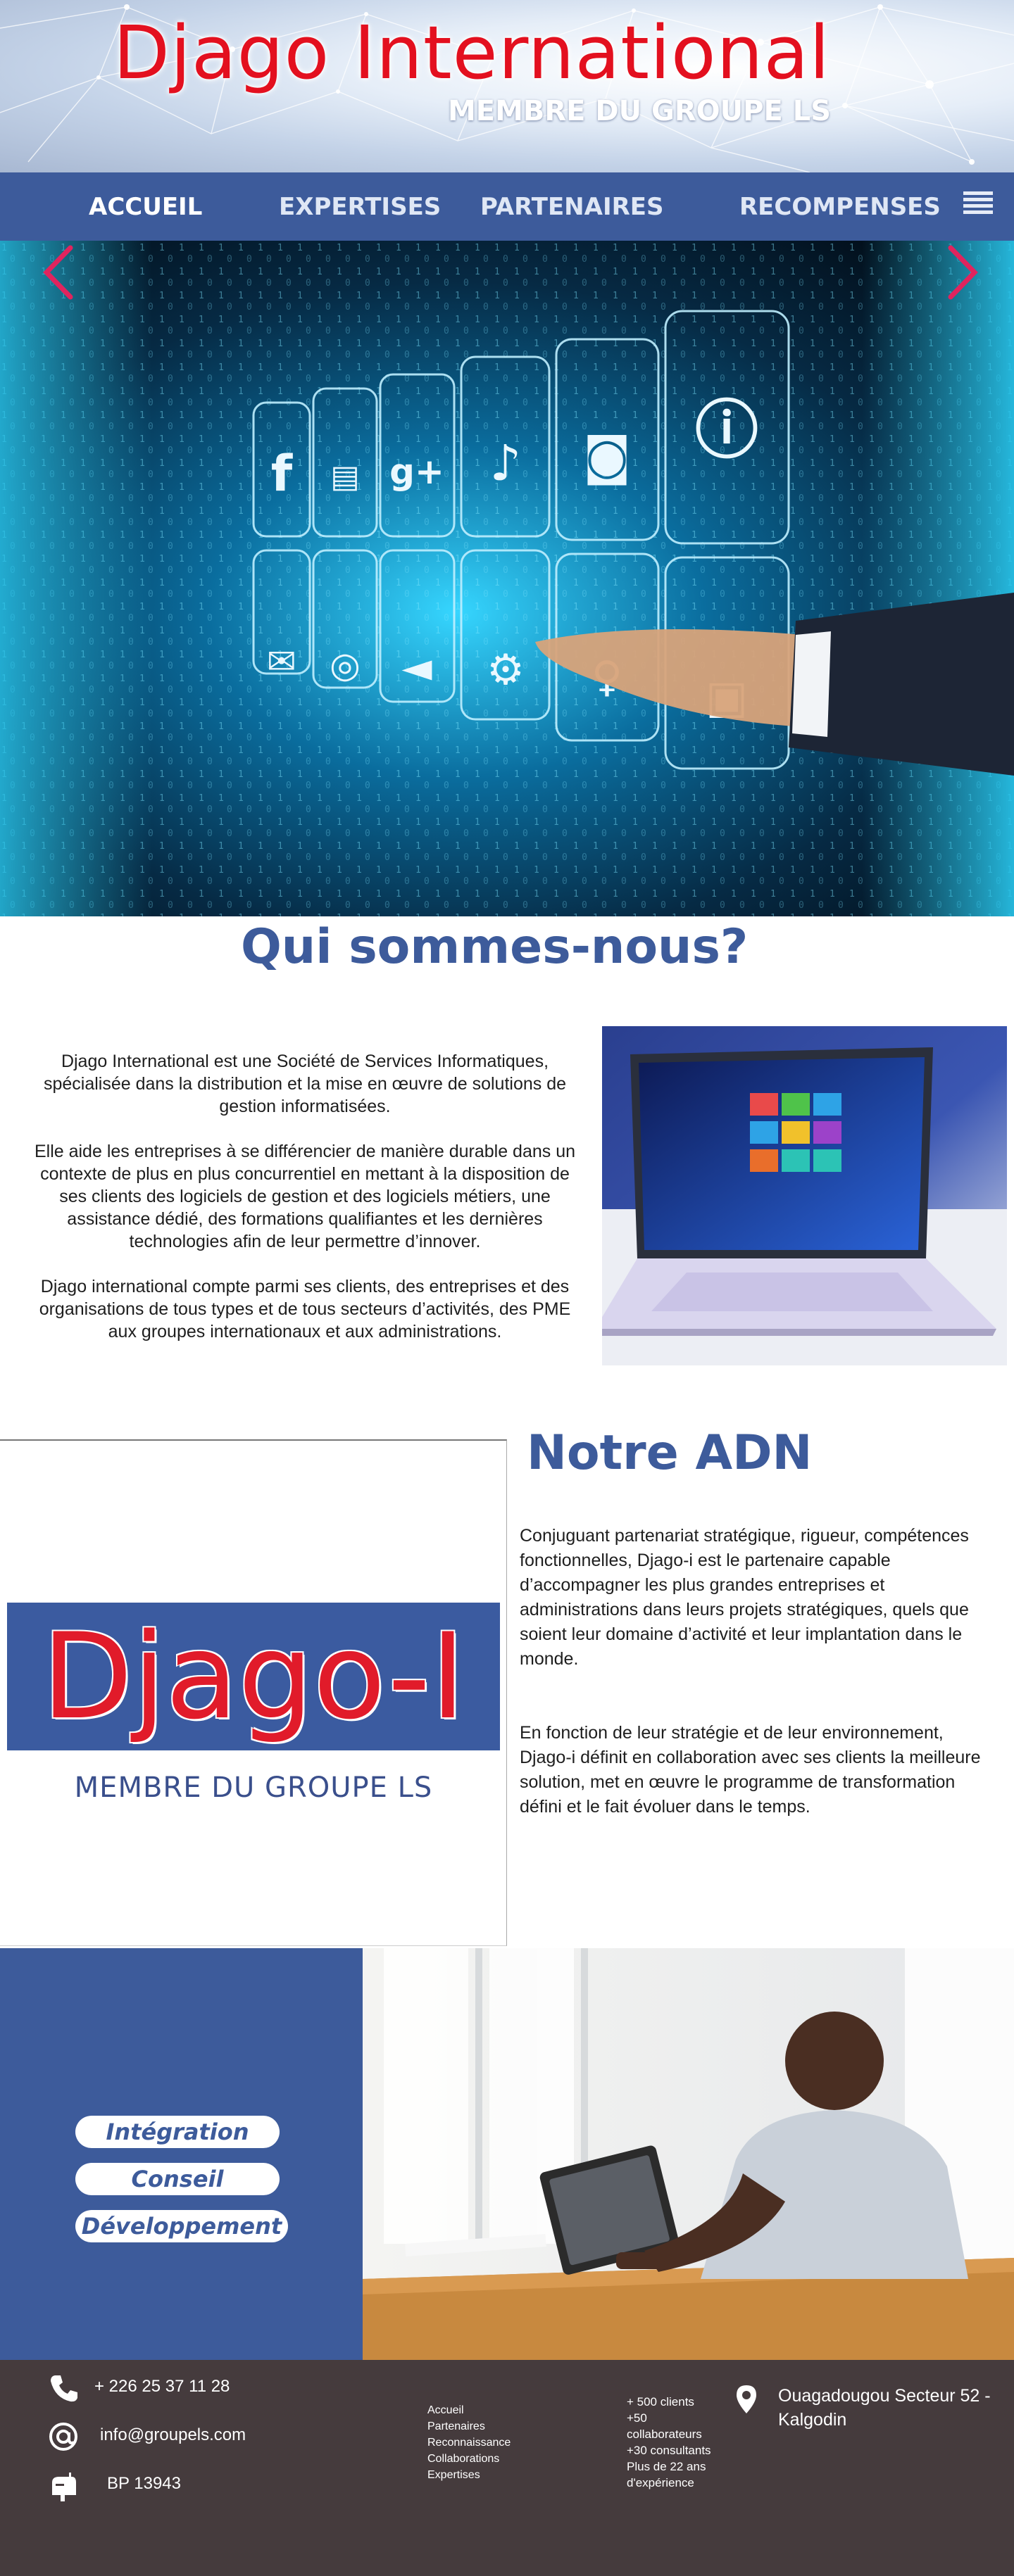  I want to click on mailbox-icon, so click(64, 2487).